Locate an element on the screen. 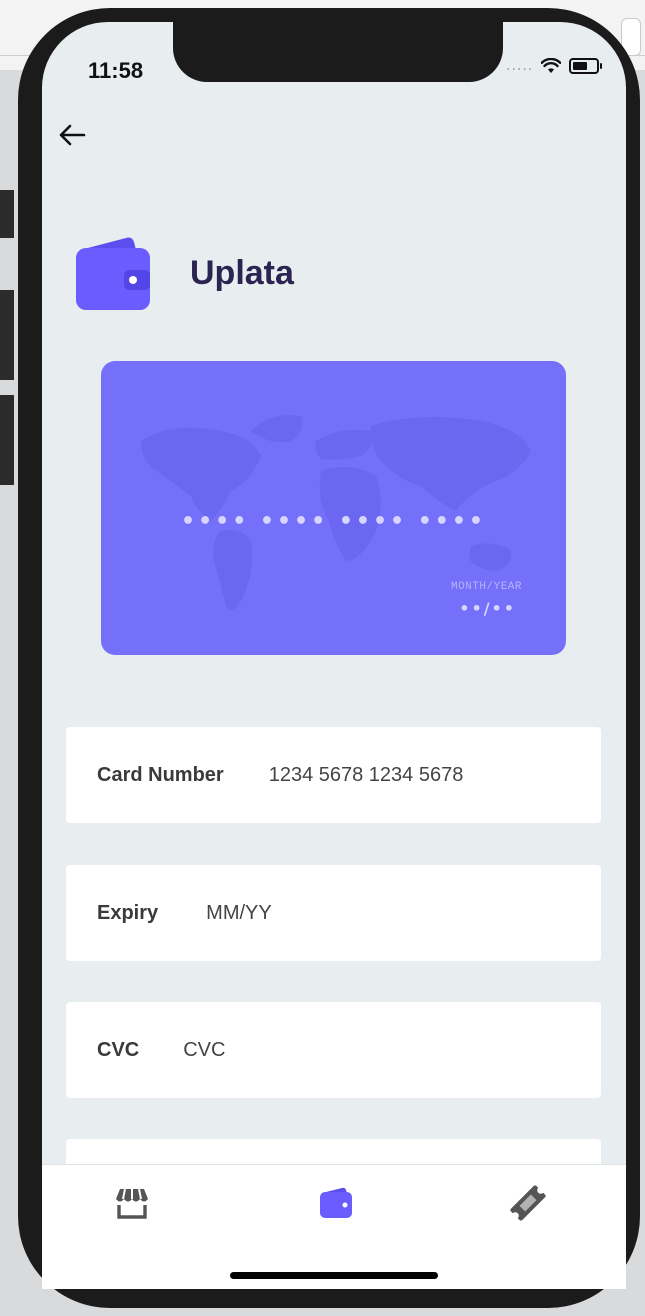 The image size is (645, 1316). wifi-icon is located at coordinates (551, 65).